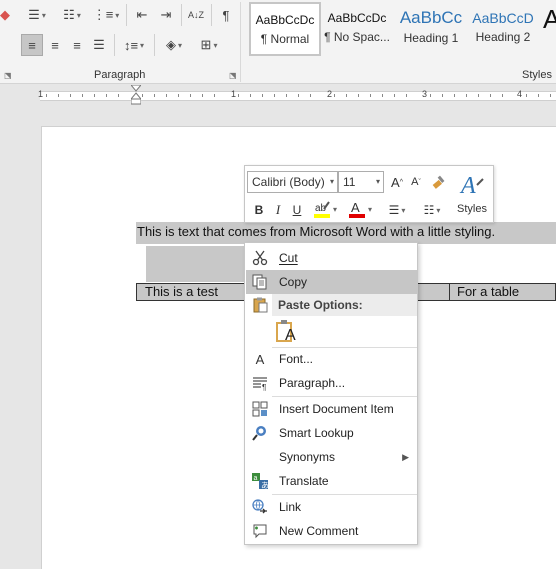  Describe the element at coordinates (174, 45) in the screenshot. I see `shading-button: ◈ ▾` at that location.